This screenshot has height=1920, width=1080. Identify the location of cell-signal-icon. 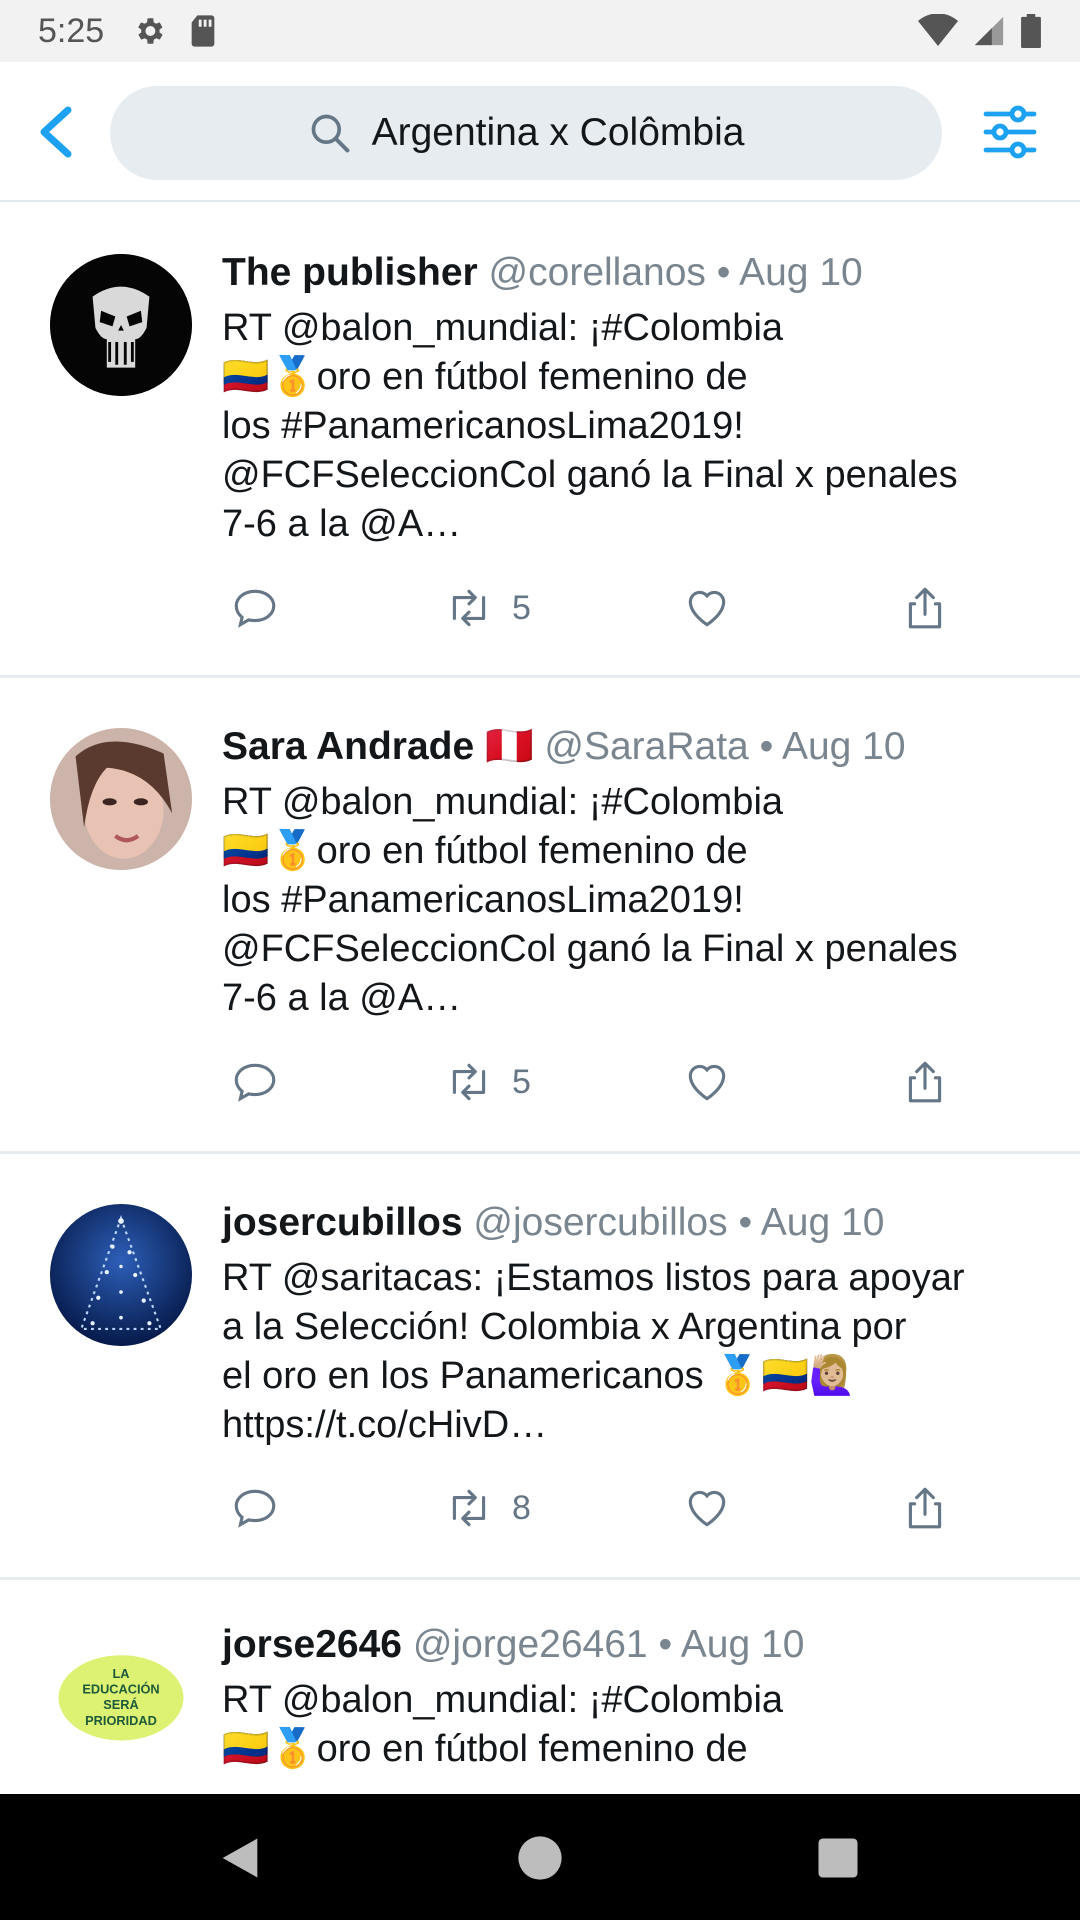
(989, 31).